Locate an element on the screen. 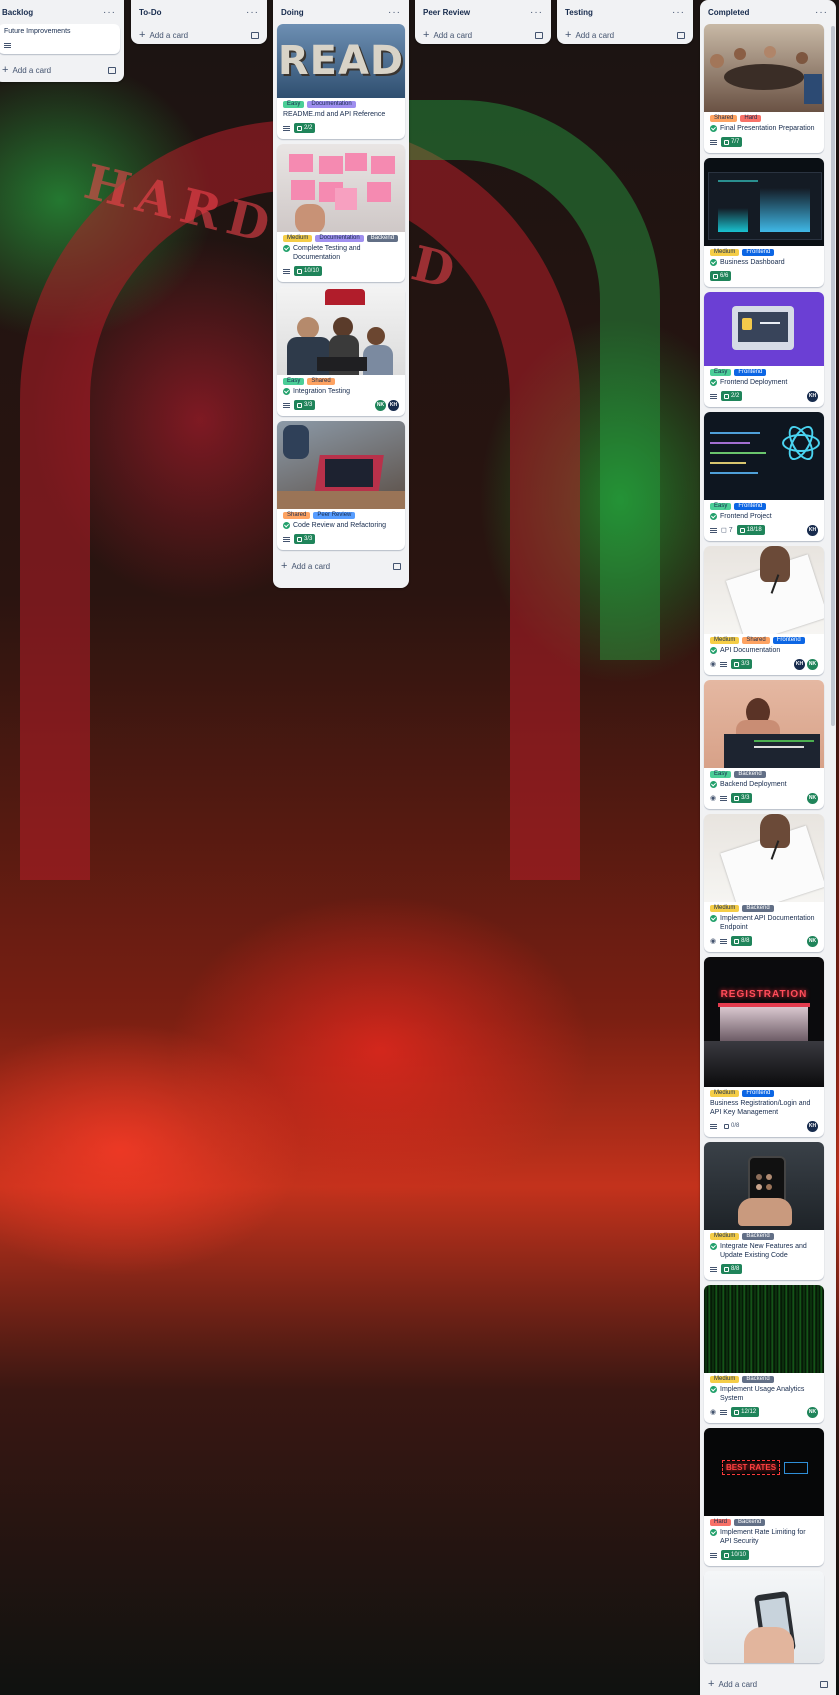 Image resolution: width=839 pixels, height=1695 pixels. background-padlock-shackle-green is located at coordinates (520, 380).